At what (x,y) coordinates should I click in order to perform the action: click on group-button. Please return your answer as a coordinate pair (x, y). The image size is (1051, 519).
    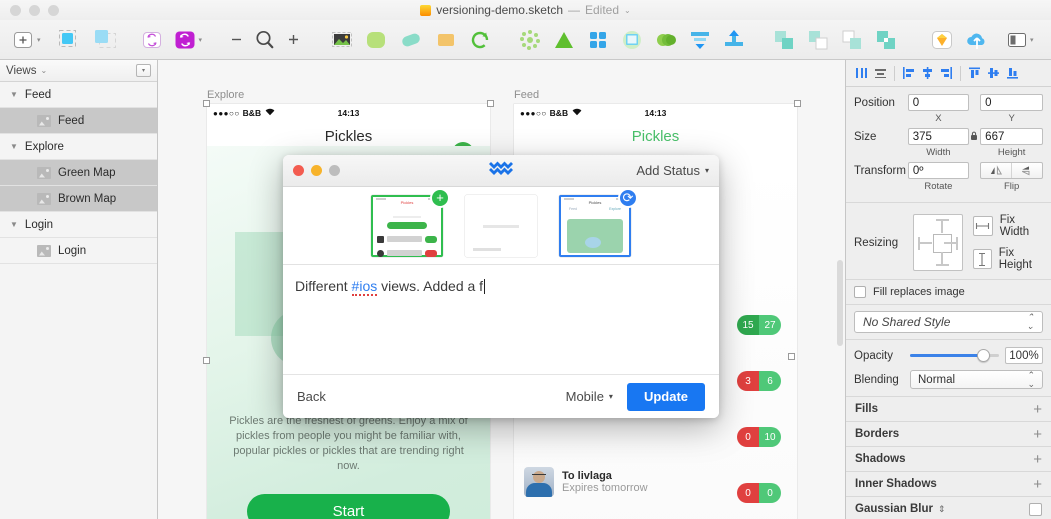
    Looking at the image, I should click on (70, 40).